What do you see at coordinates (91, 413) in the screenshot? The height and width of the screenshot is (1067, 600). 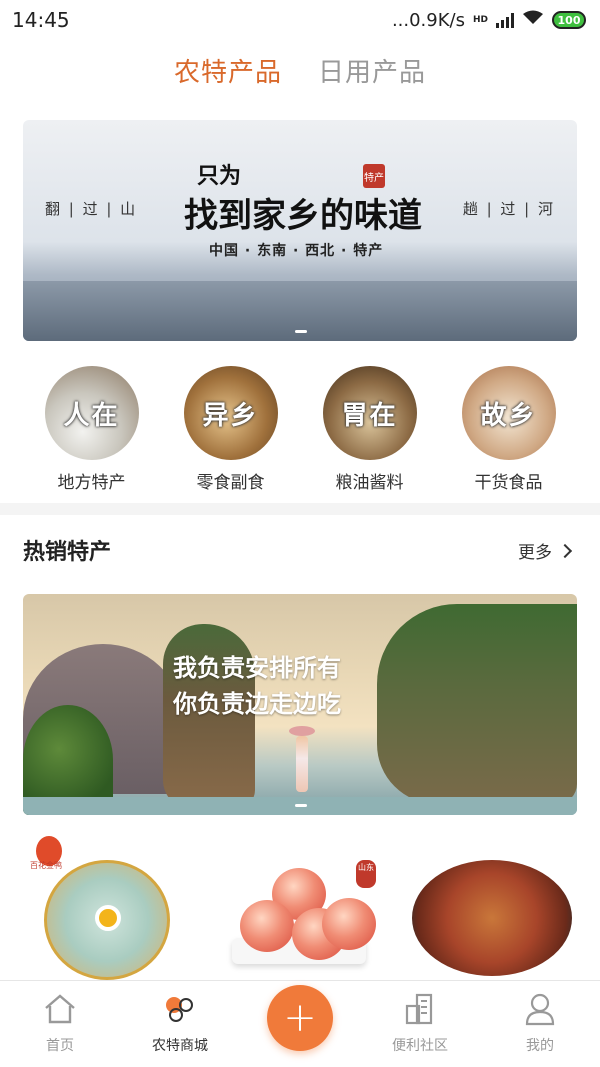 I see `category-image: 人在` at bounding box center [91, 413].